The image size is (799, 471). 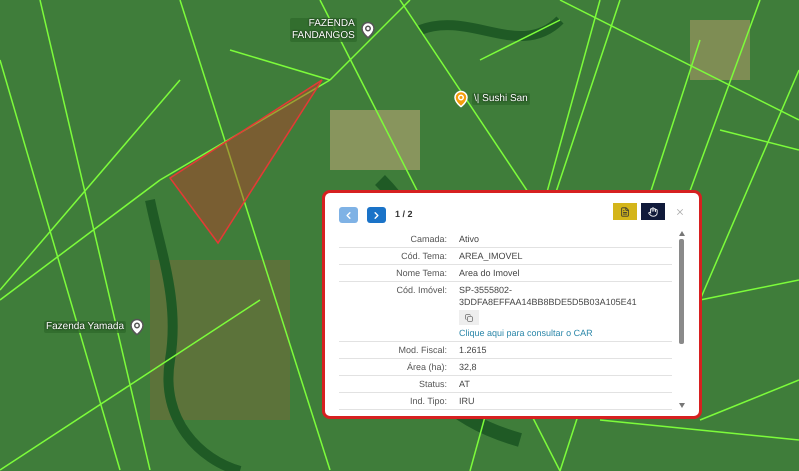 I want to click on copy-icon, so click(x=469, y=318).